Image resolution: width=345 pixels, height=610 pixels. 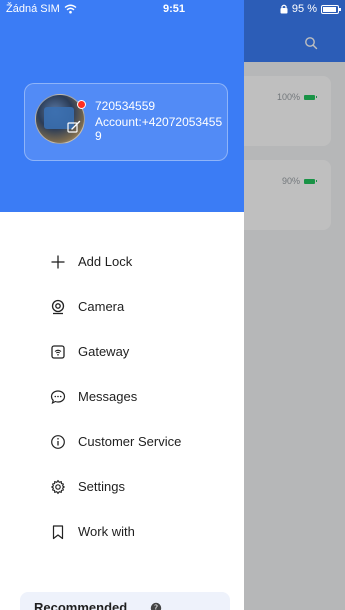 What do you see at coordinates (125, 106) in the screenshot?
I see `profile-name: 720534559` at bounding box center [125, 106].